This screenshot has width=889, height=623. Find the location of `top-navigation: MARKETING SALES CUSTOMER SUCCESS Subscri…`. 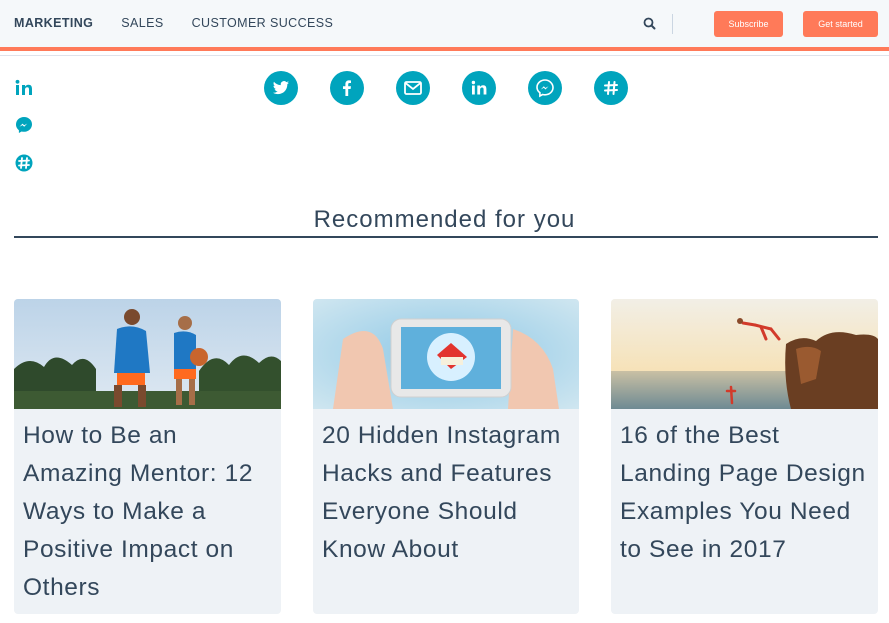

top-navigation: MARKETING SALES CUSTOMER SUCCESS Subscri… is located at coordinates (444, 28).